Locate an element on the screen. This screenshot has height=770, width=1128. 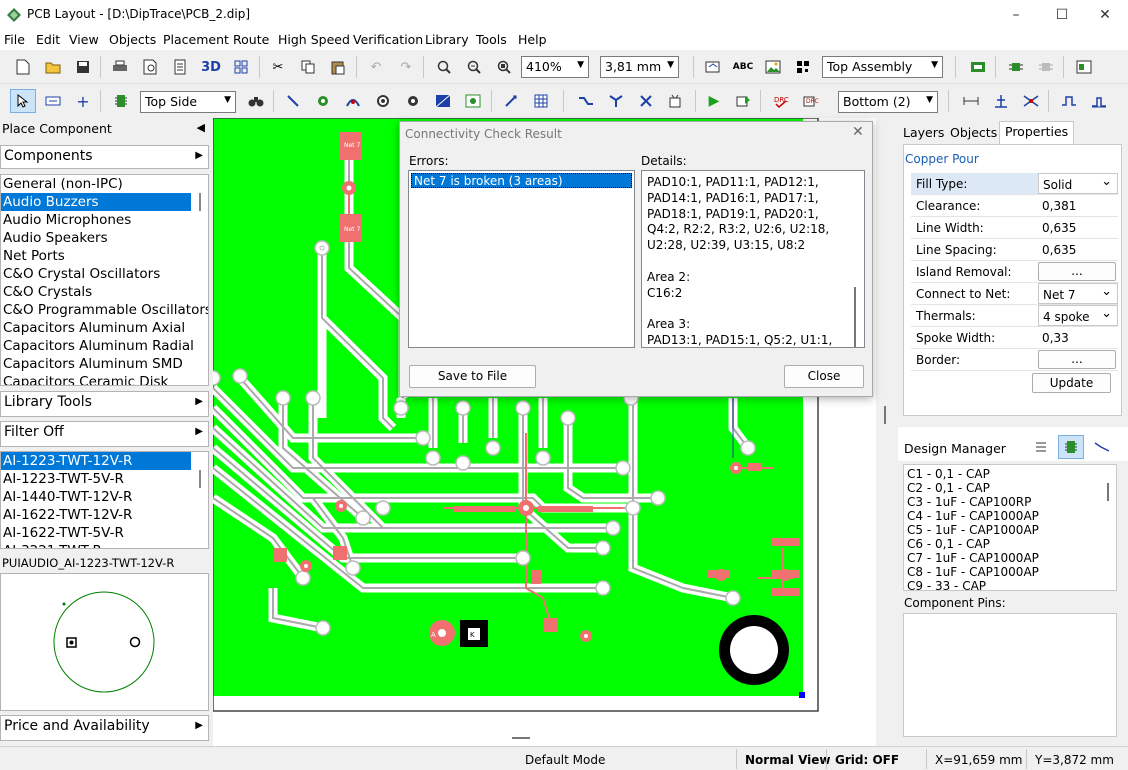
print-preview-icon is located at coordinates (150, 67).